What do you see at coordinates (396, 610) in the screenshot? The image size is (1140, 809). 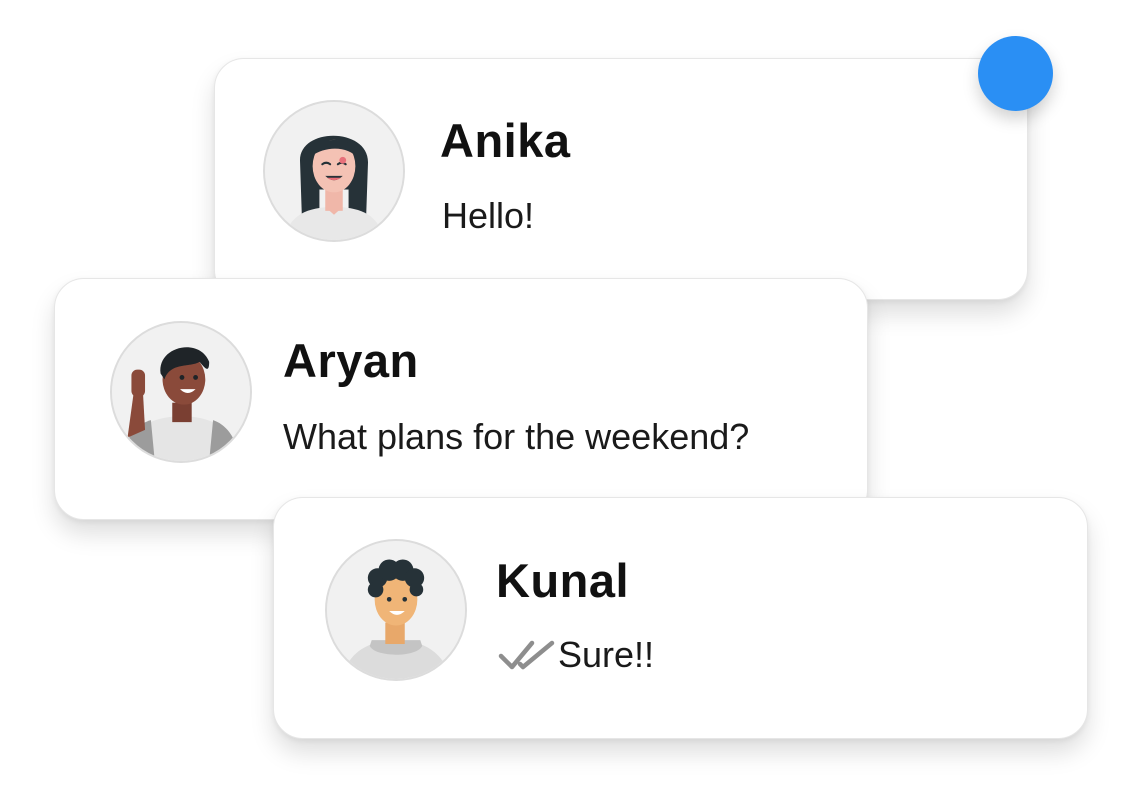 I see `man-curly-hair-avatar-icon` at bounding box center [396, 610].